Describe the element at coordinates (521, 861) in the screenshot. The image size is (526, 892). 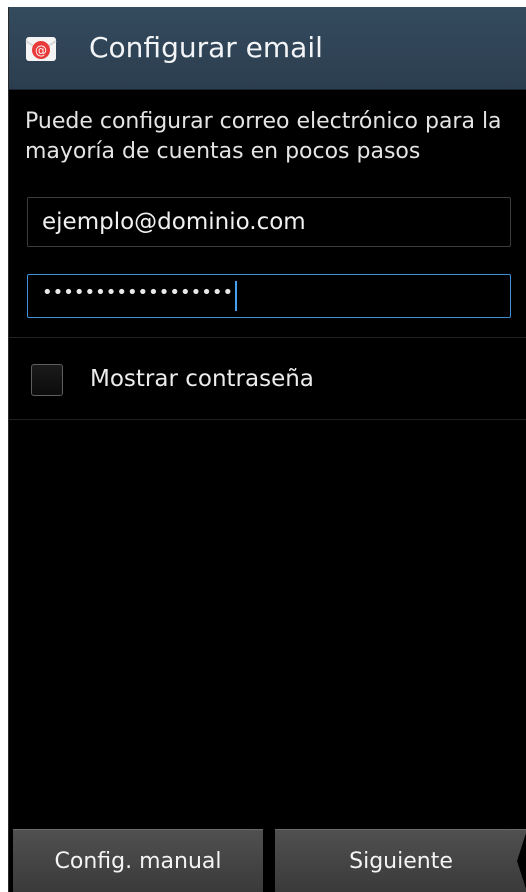
I see `next-arrow-icon` at that location.